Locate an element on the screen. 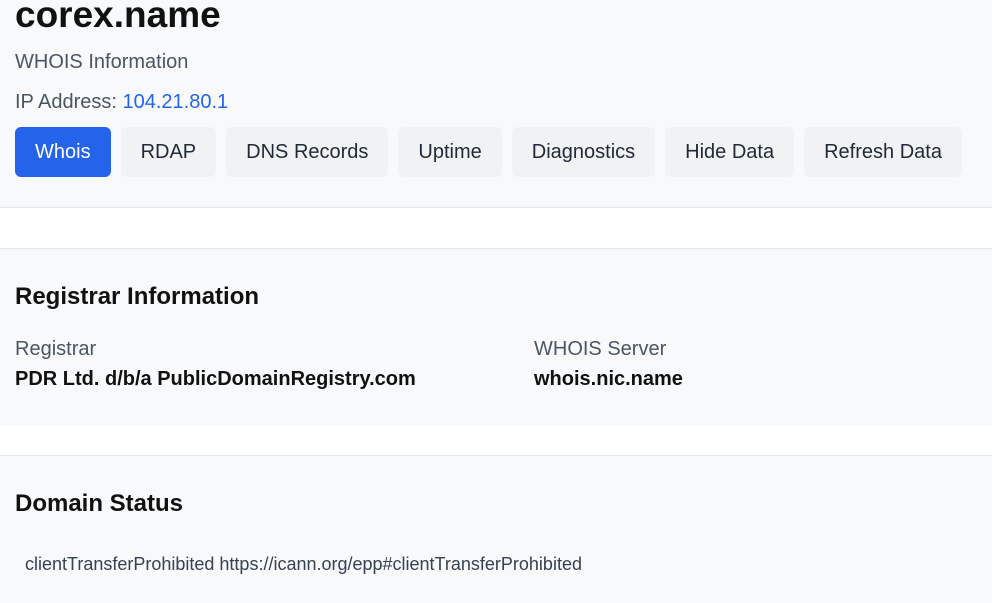  page-subtitle: WHOIS Information is located at coordinates (102, 62).